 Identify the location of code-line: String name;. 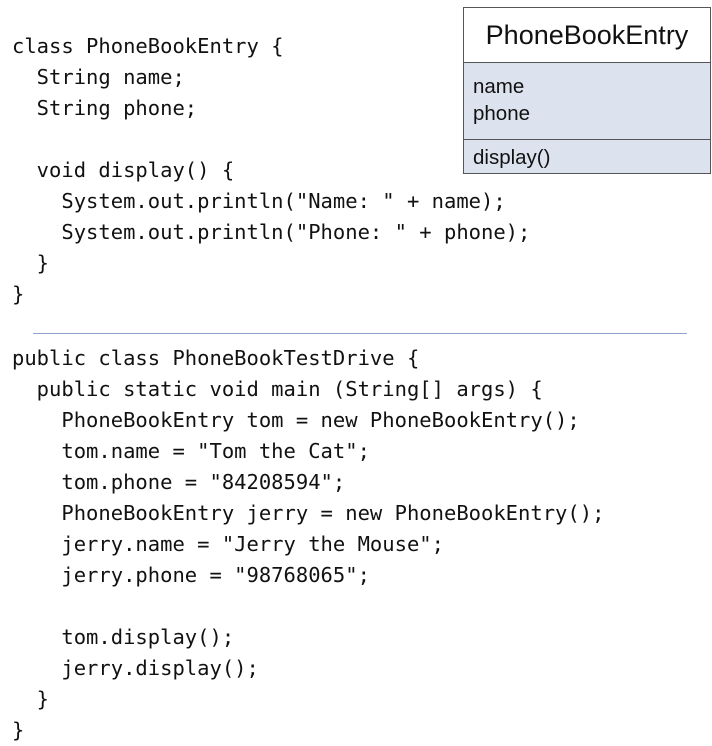
(98, 77).